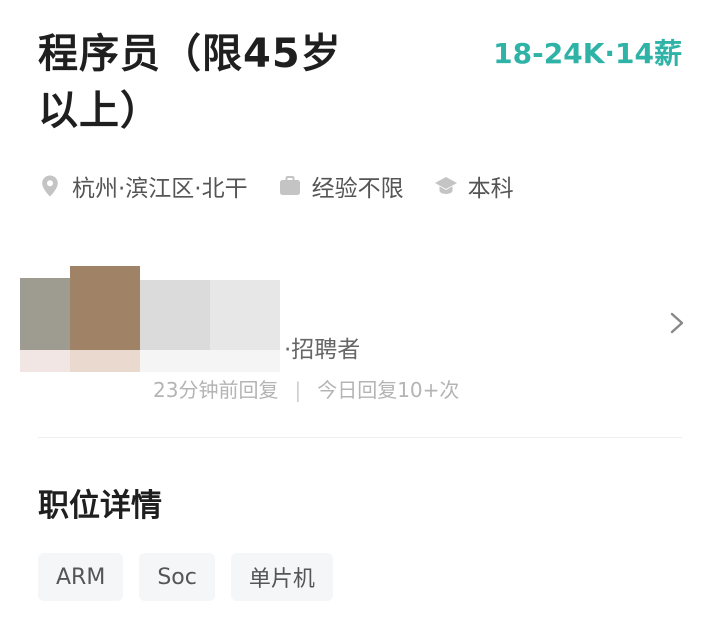 This screenshot has width=720, height=619. I want to click on reply-info: 23分钟前回复 | 今日回复10+次, so click(306, 388).